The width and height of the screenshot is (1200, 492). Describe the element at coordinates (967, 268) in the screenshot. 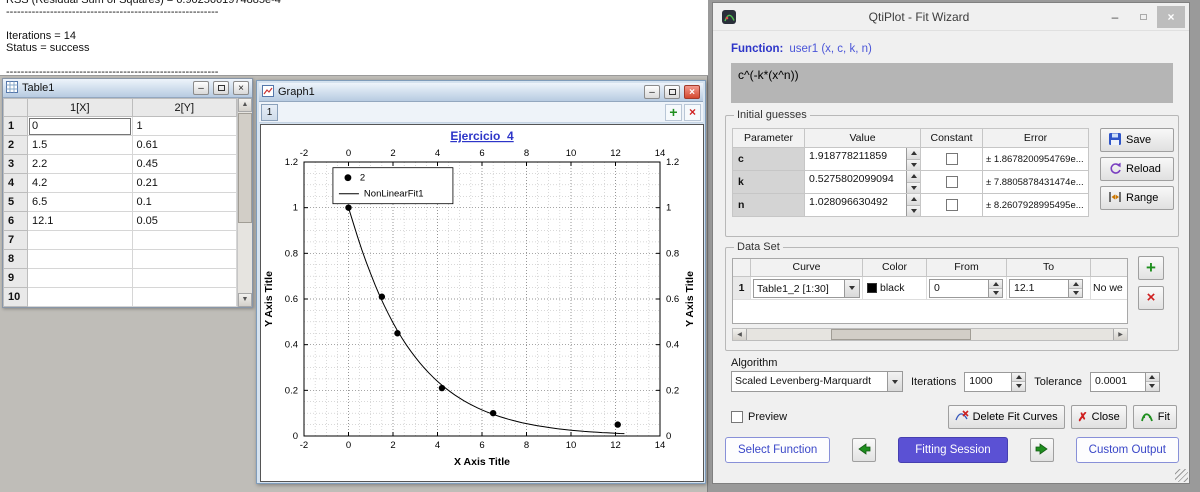

I see `from-column-header: From` at that location.